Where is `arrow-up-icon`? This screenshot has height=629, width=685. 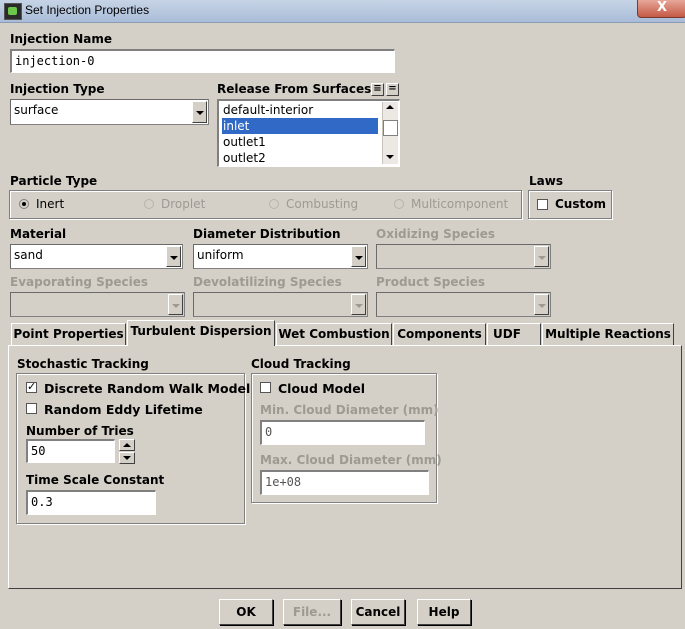 arrow-up-icon is located at coordinates (127, 445).